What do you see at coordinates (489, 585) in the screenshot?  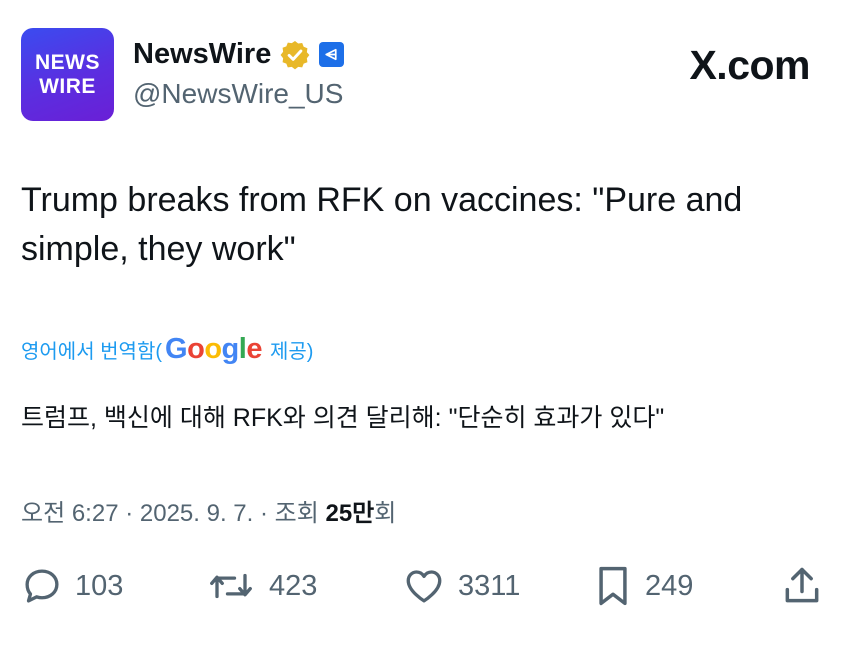 I see `like-count: 3311` at bounding box center [489, 585].